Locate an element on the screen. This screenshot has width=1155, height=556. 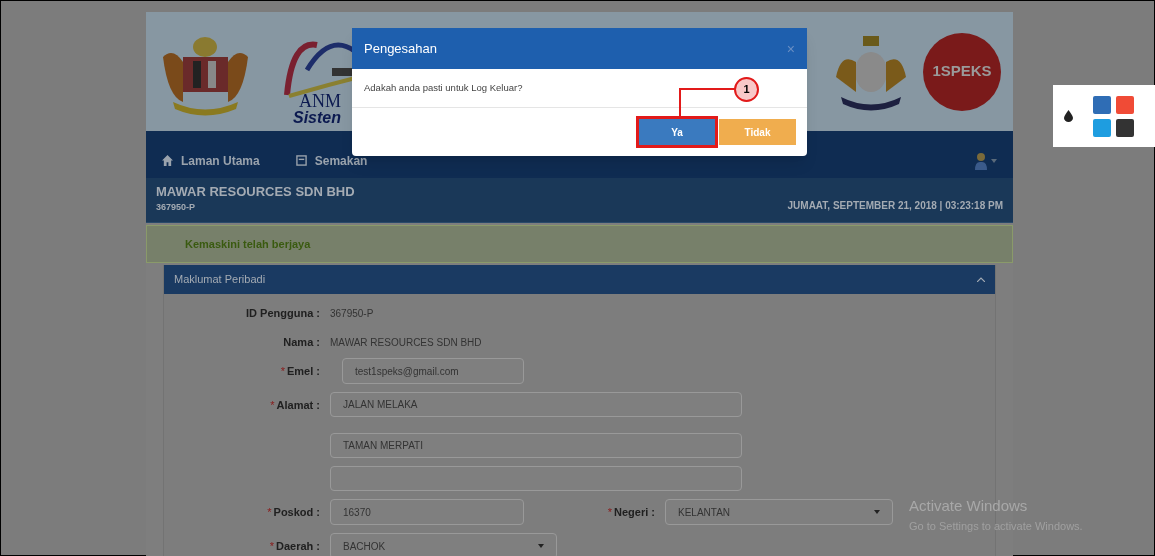
input-field is located at coordinates (536, 478).